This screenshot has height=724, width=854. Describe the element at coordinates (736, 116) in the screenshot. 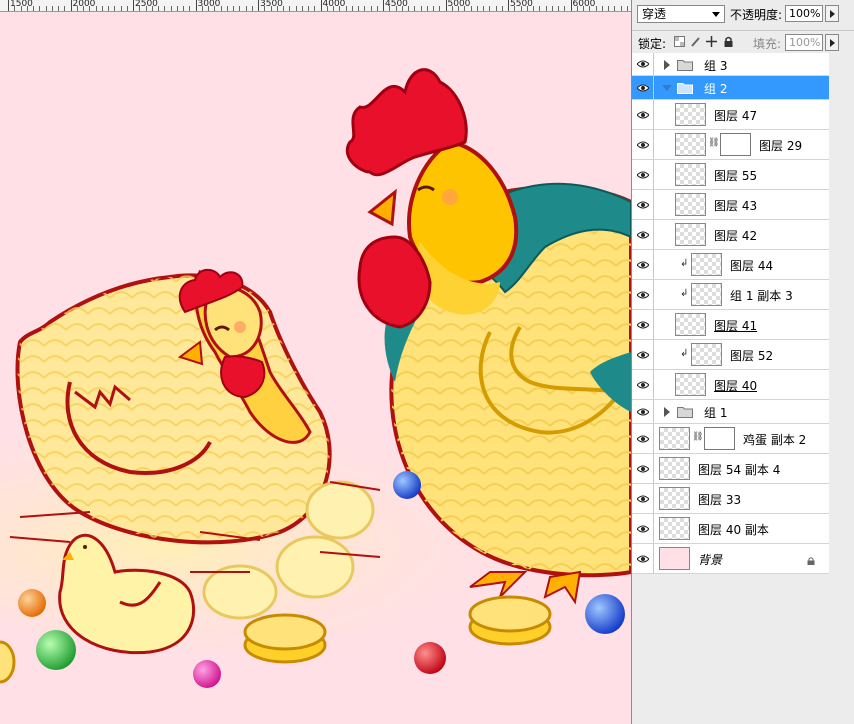

I see `layer-name: 图层 47` at that location.